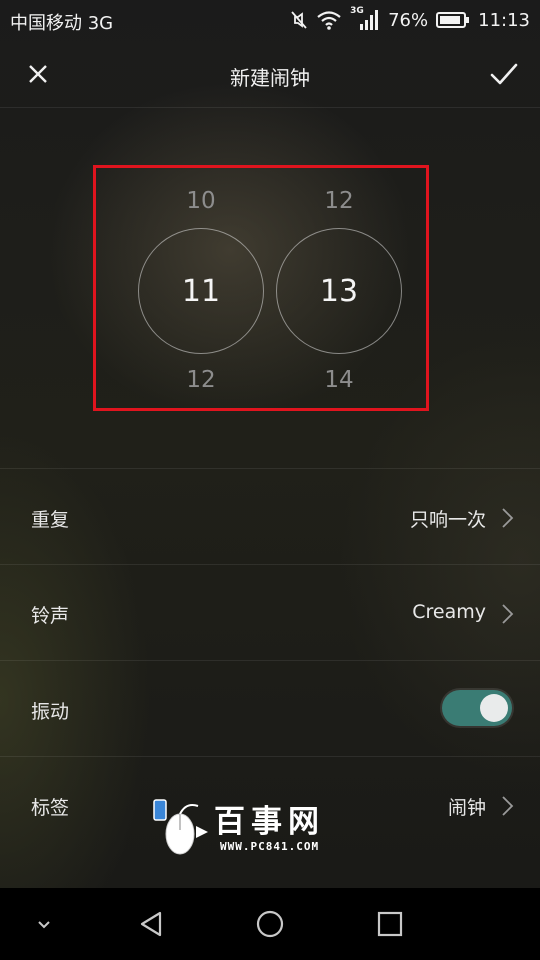  I want to click on hide-nav-button, so click(44, 924).